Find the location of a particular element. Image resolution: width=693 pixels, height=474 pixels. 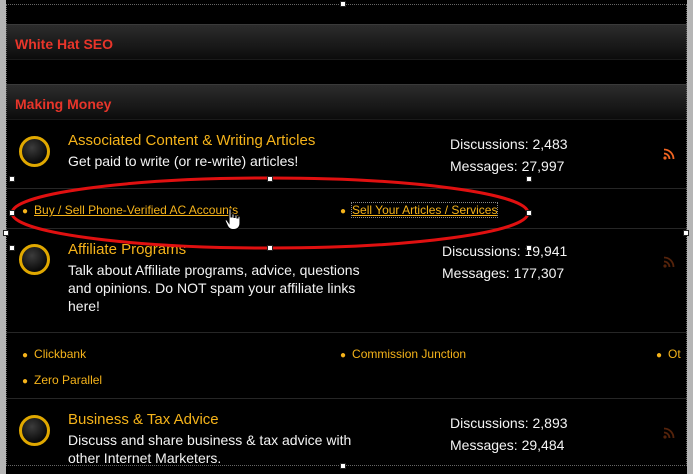

subforum-link: ● Buy / Sell Phone-Verified AC Accounts is located at coordinates (130, 210).